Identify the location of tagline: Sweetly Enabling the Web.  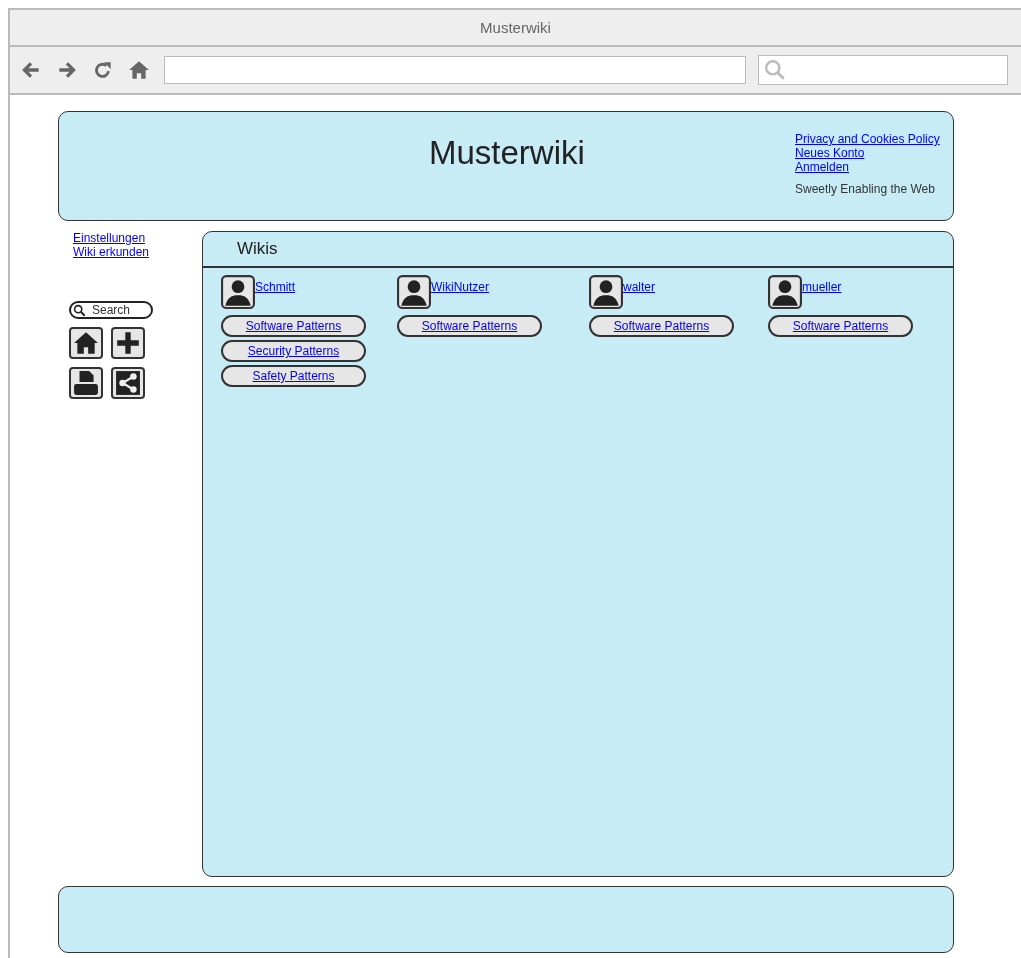
(865, 189).